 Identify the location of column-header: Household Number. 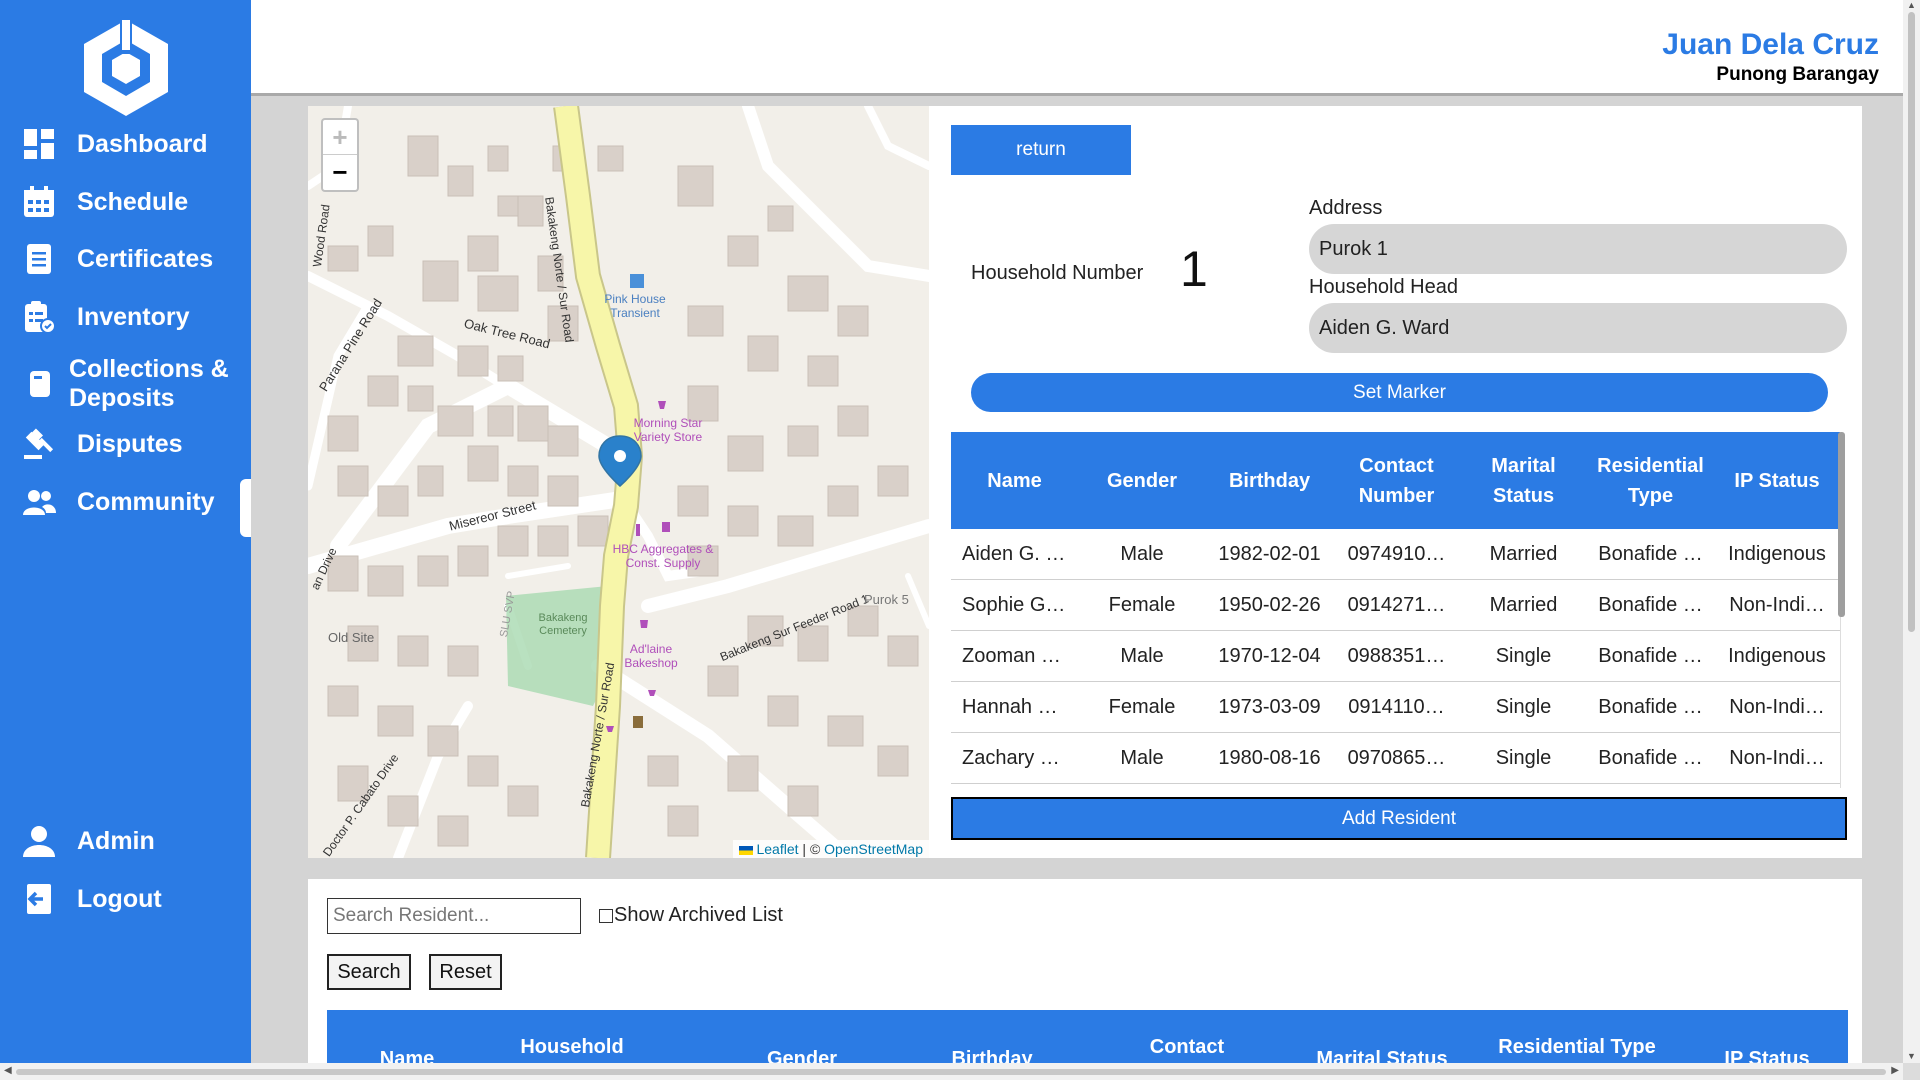
(572, 1047).